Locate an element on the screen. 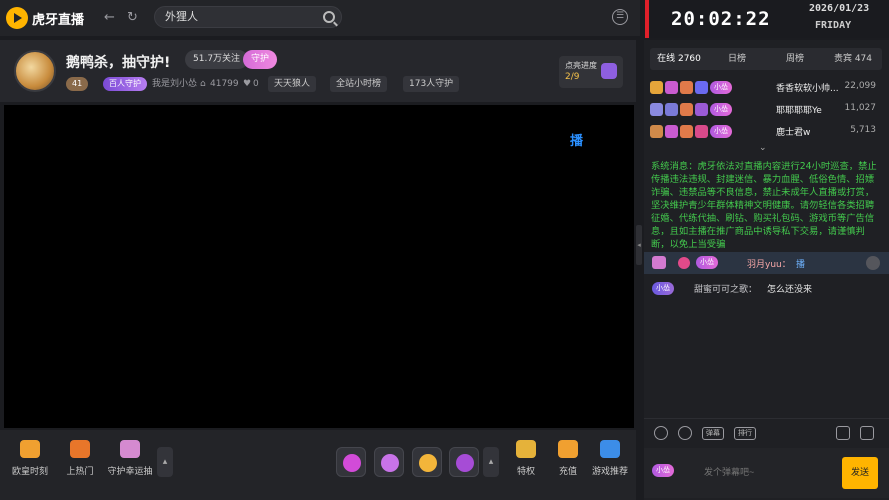 This screenshot has height=500, width=889. heart-icon is located at coordinates (465, 463).